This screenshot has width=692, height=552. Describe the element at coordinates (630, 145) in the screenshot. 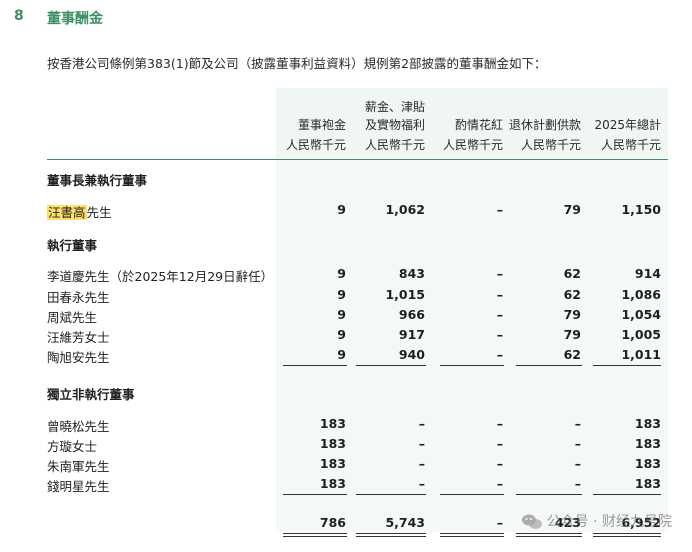

I see `col5-unit: 人民幣千元` at that location.